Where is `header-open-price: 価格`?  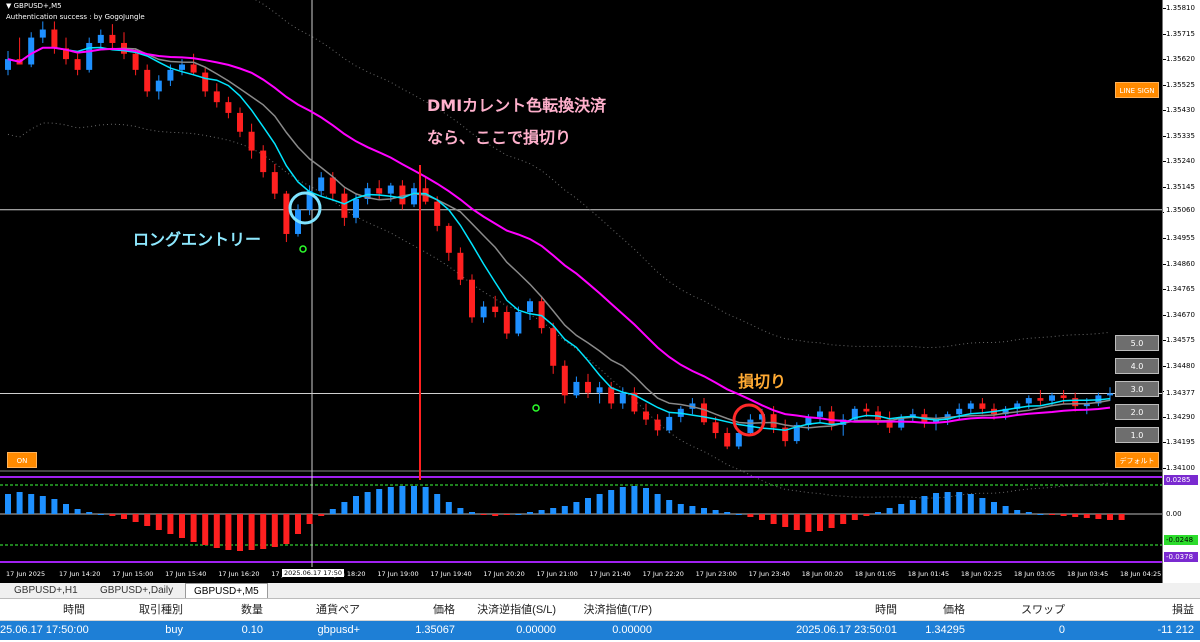 header-open-price: 価格 is located at coordinates (410, 610).